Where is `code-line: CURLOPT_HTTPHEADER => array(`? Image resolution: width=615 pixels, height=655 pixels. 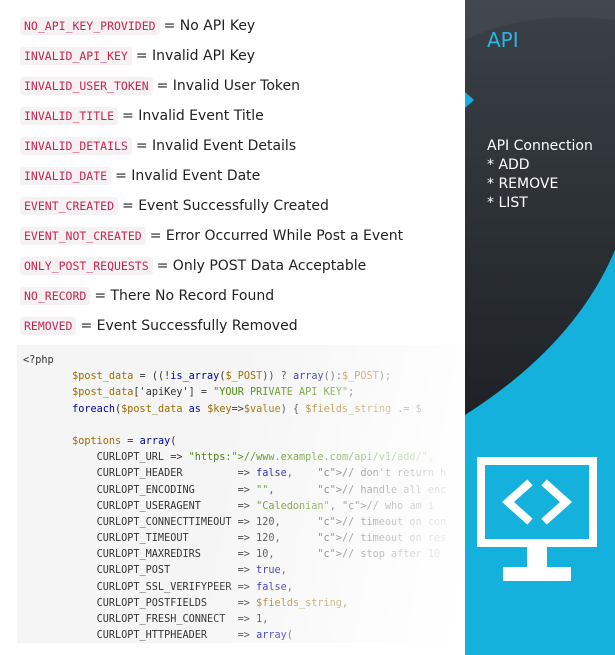
code-line: CURLOPT_HTTPHEADER => array( is located at coordinates (158, 636).